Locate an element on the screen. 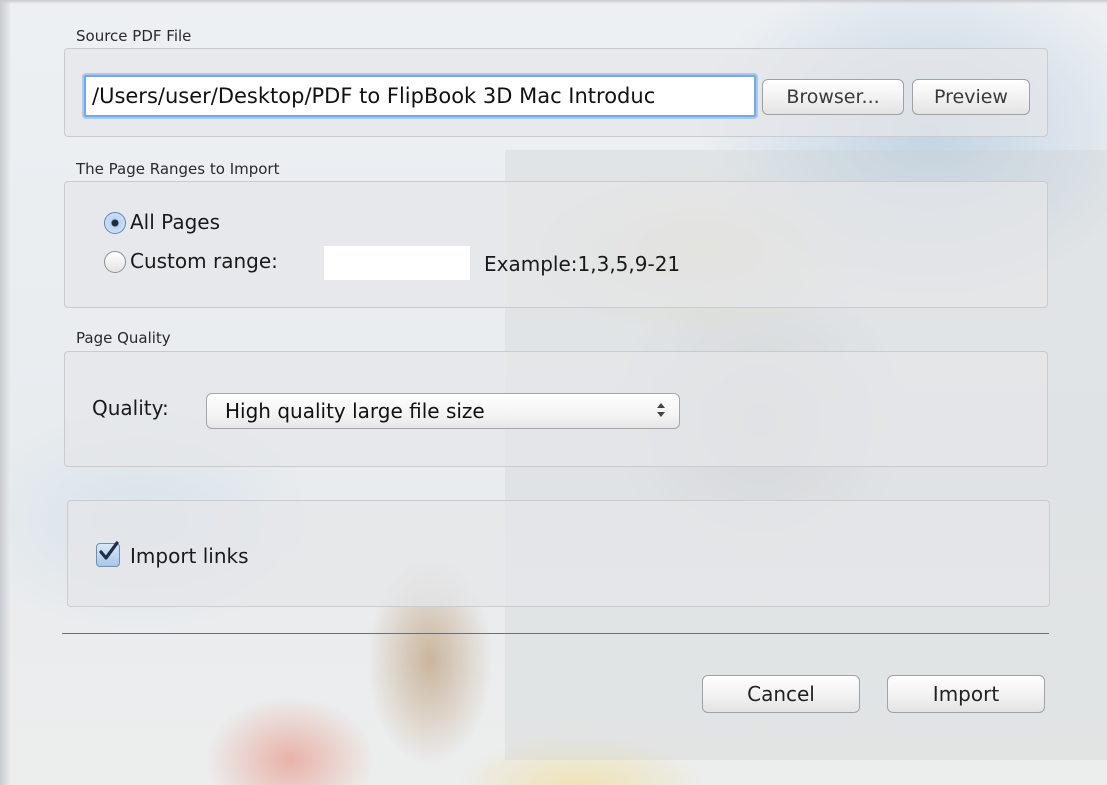  all-pages-radio is located at coordinates (115, 223).